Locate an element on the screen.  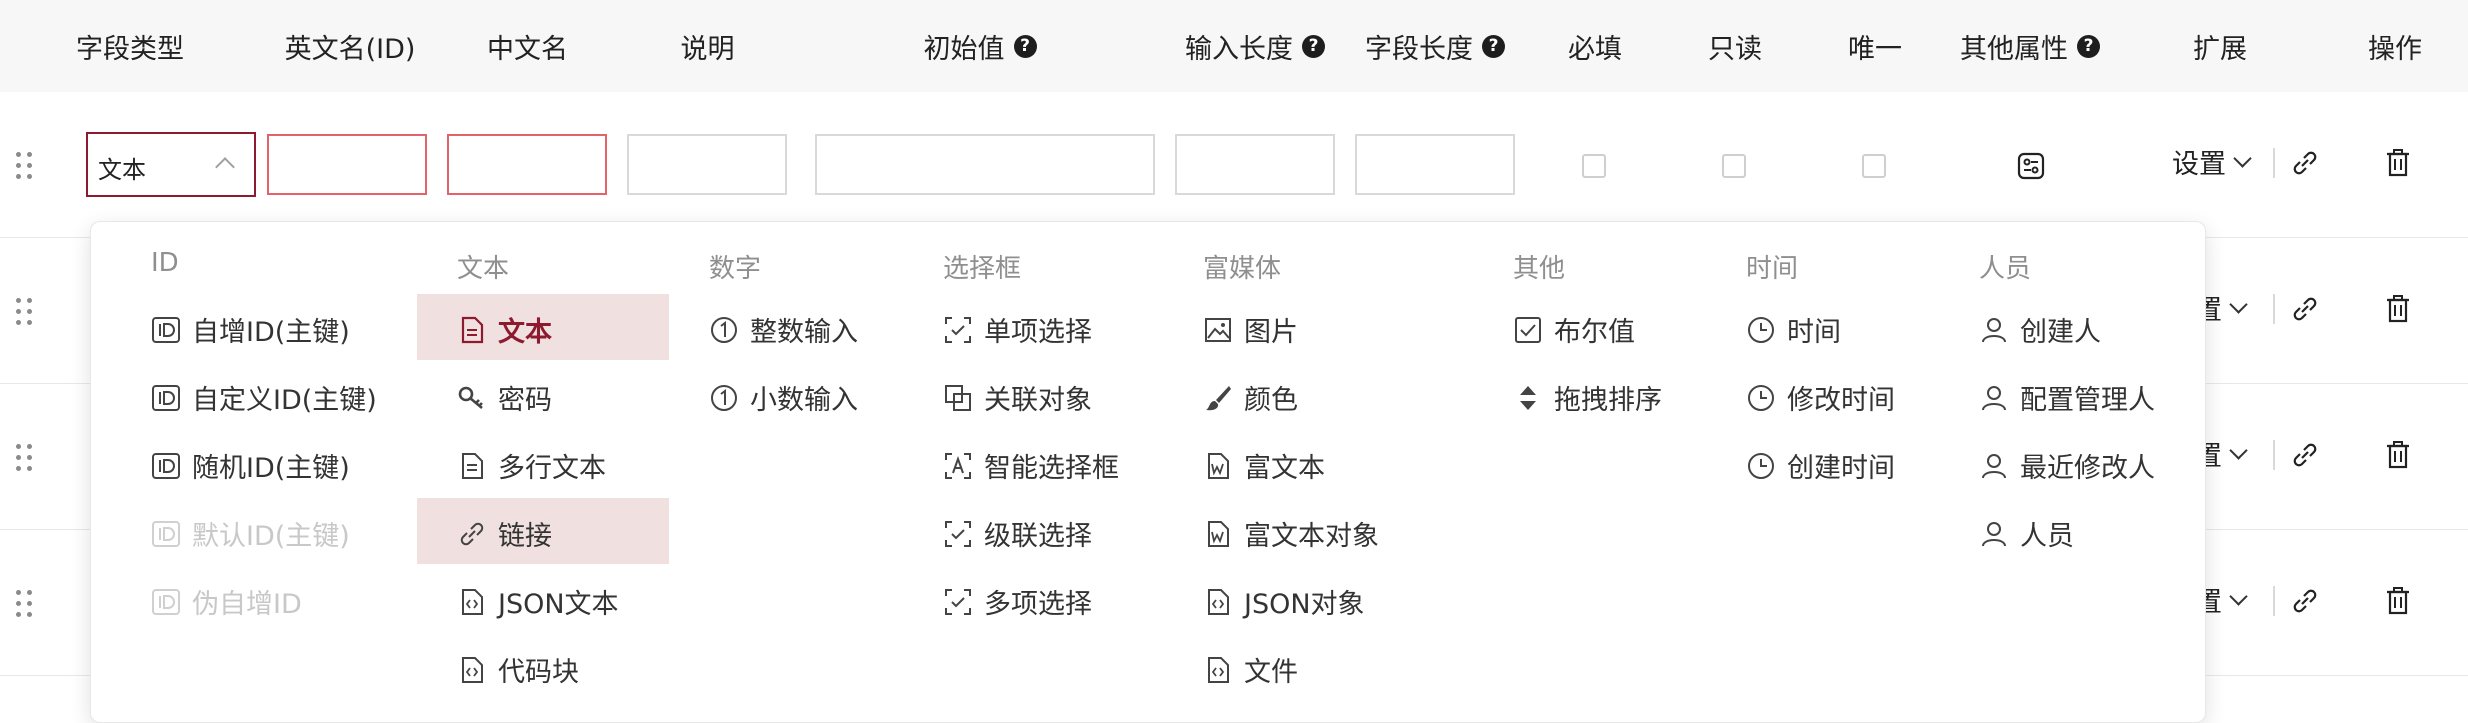
chevron-up-icon is located at coordinates (225, 167).